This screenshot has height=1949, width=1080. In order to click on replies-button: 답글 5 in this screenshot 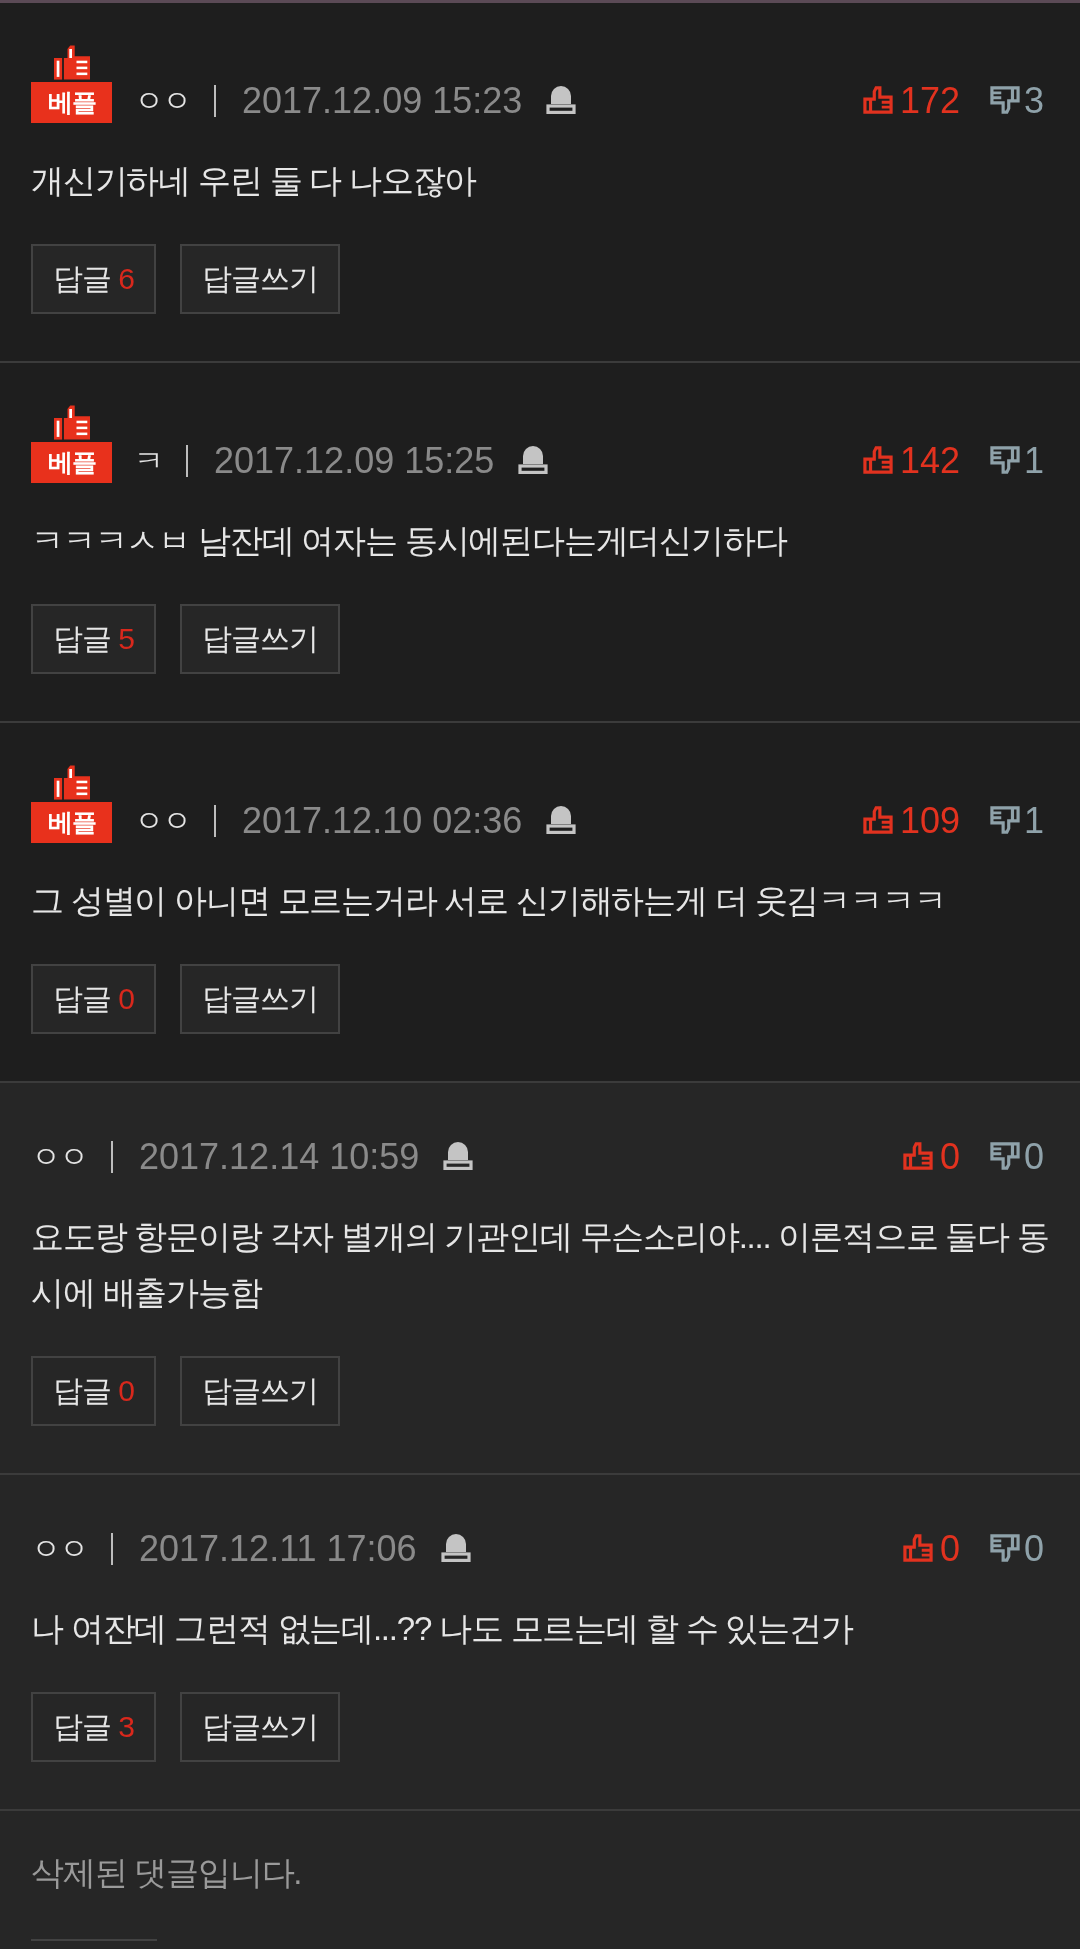, I will do `click(94, 639)`.